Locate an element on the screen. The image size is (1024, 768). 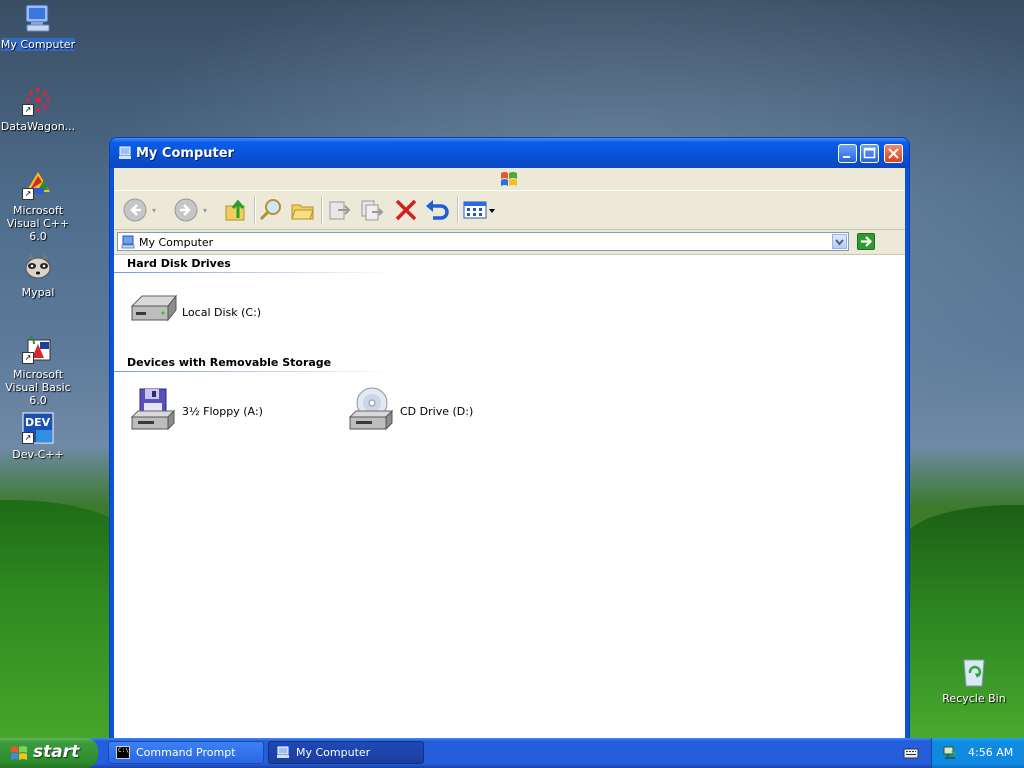
command-prompt-icon: C:\ is located at coordinates (123, 752).